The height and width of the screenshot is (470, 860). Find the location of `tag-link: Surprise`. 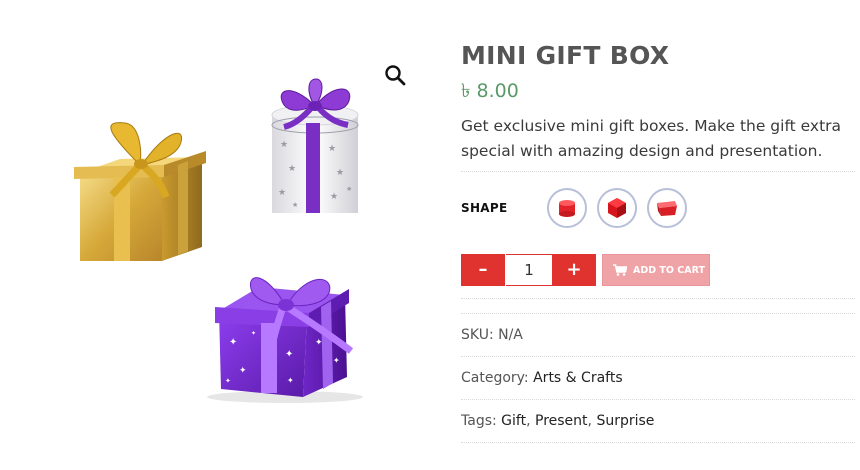

tag-link: Surprise is located at coordinates (625, 421).